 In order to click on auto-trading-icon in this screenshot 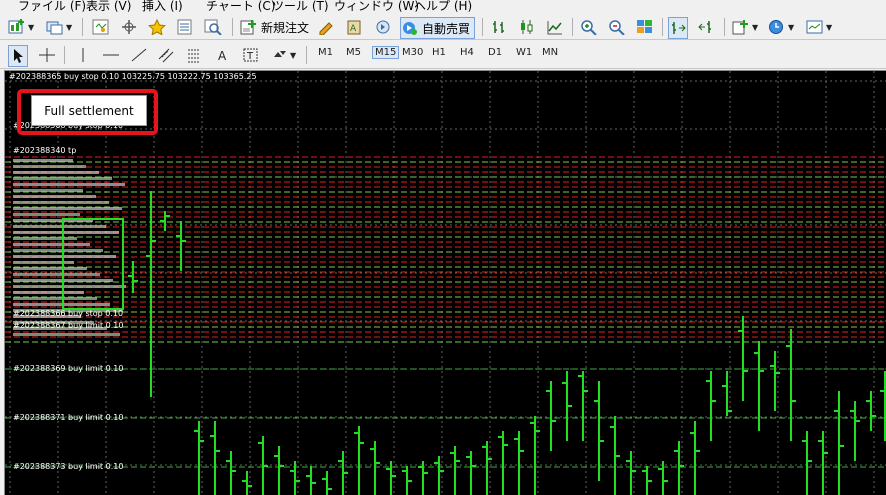, I will do `click(410, 28)`.